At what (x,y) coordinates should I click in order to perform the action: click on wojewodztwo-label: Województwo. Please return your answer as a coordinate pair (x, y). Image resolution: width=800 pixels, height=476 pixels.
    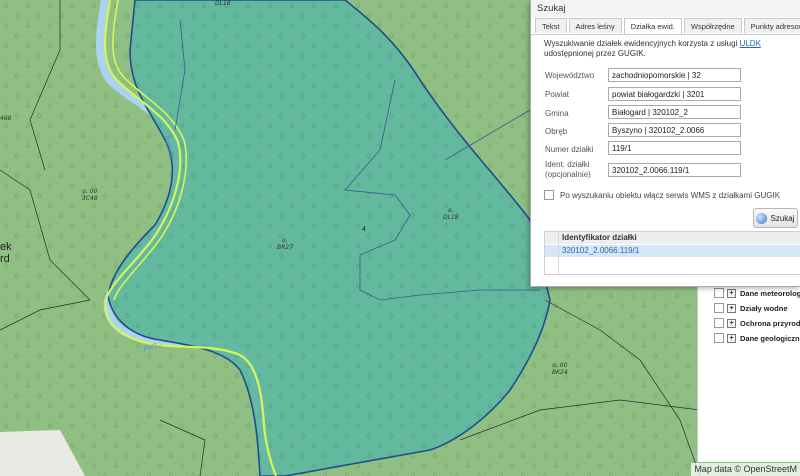
    Looking at the image, I should click on (570, 75).